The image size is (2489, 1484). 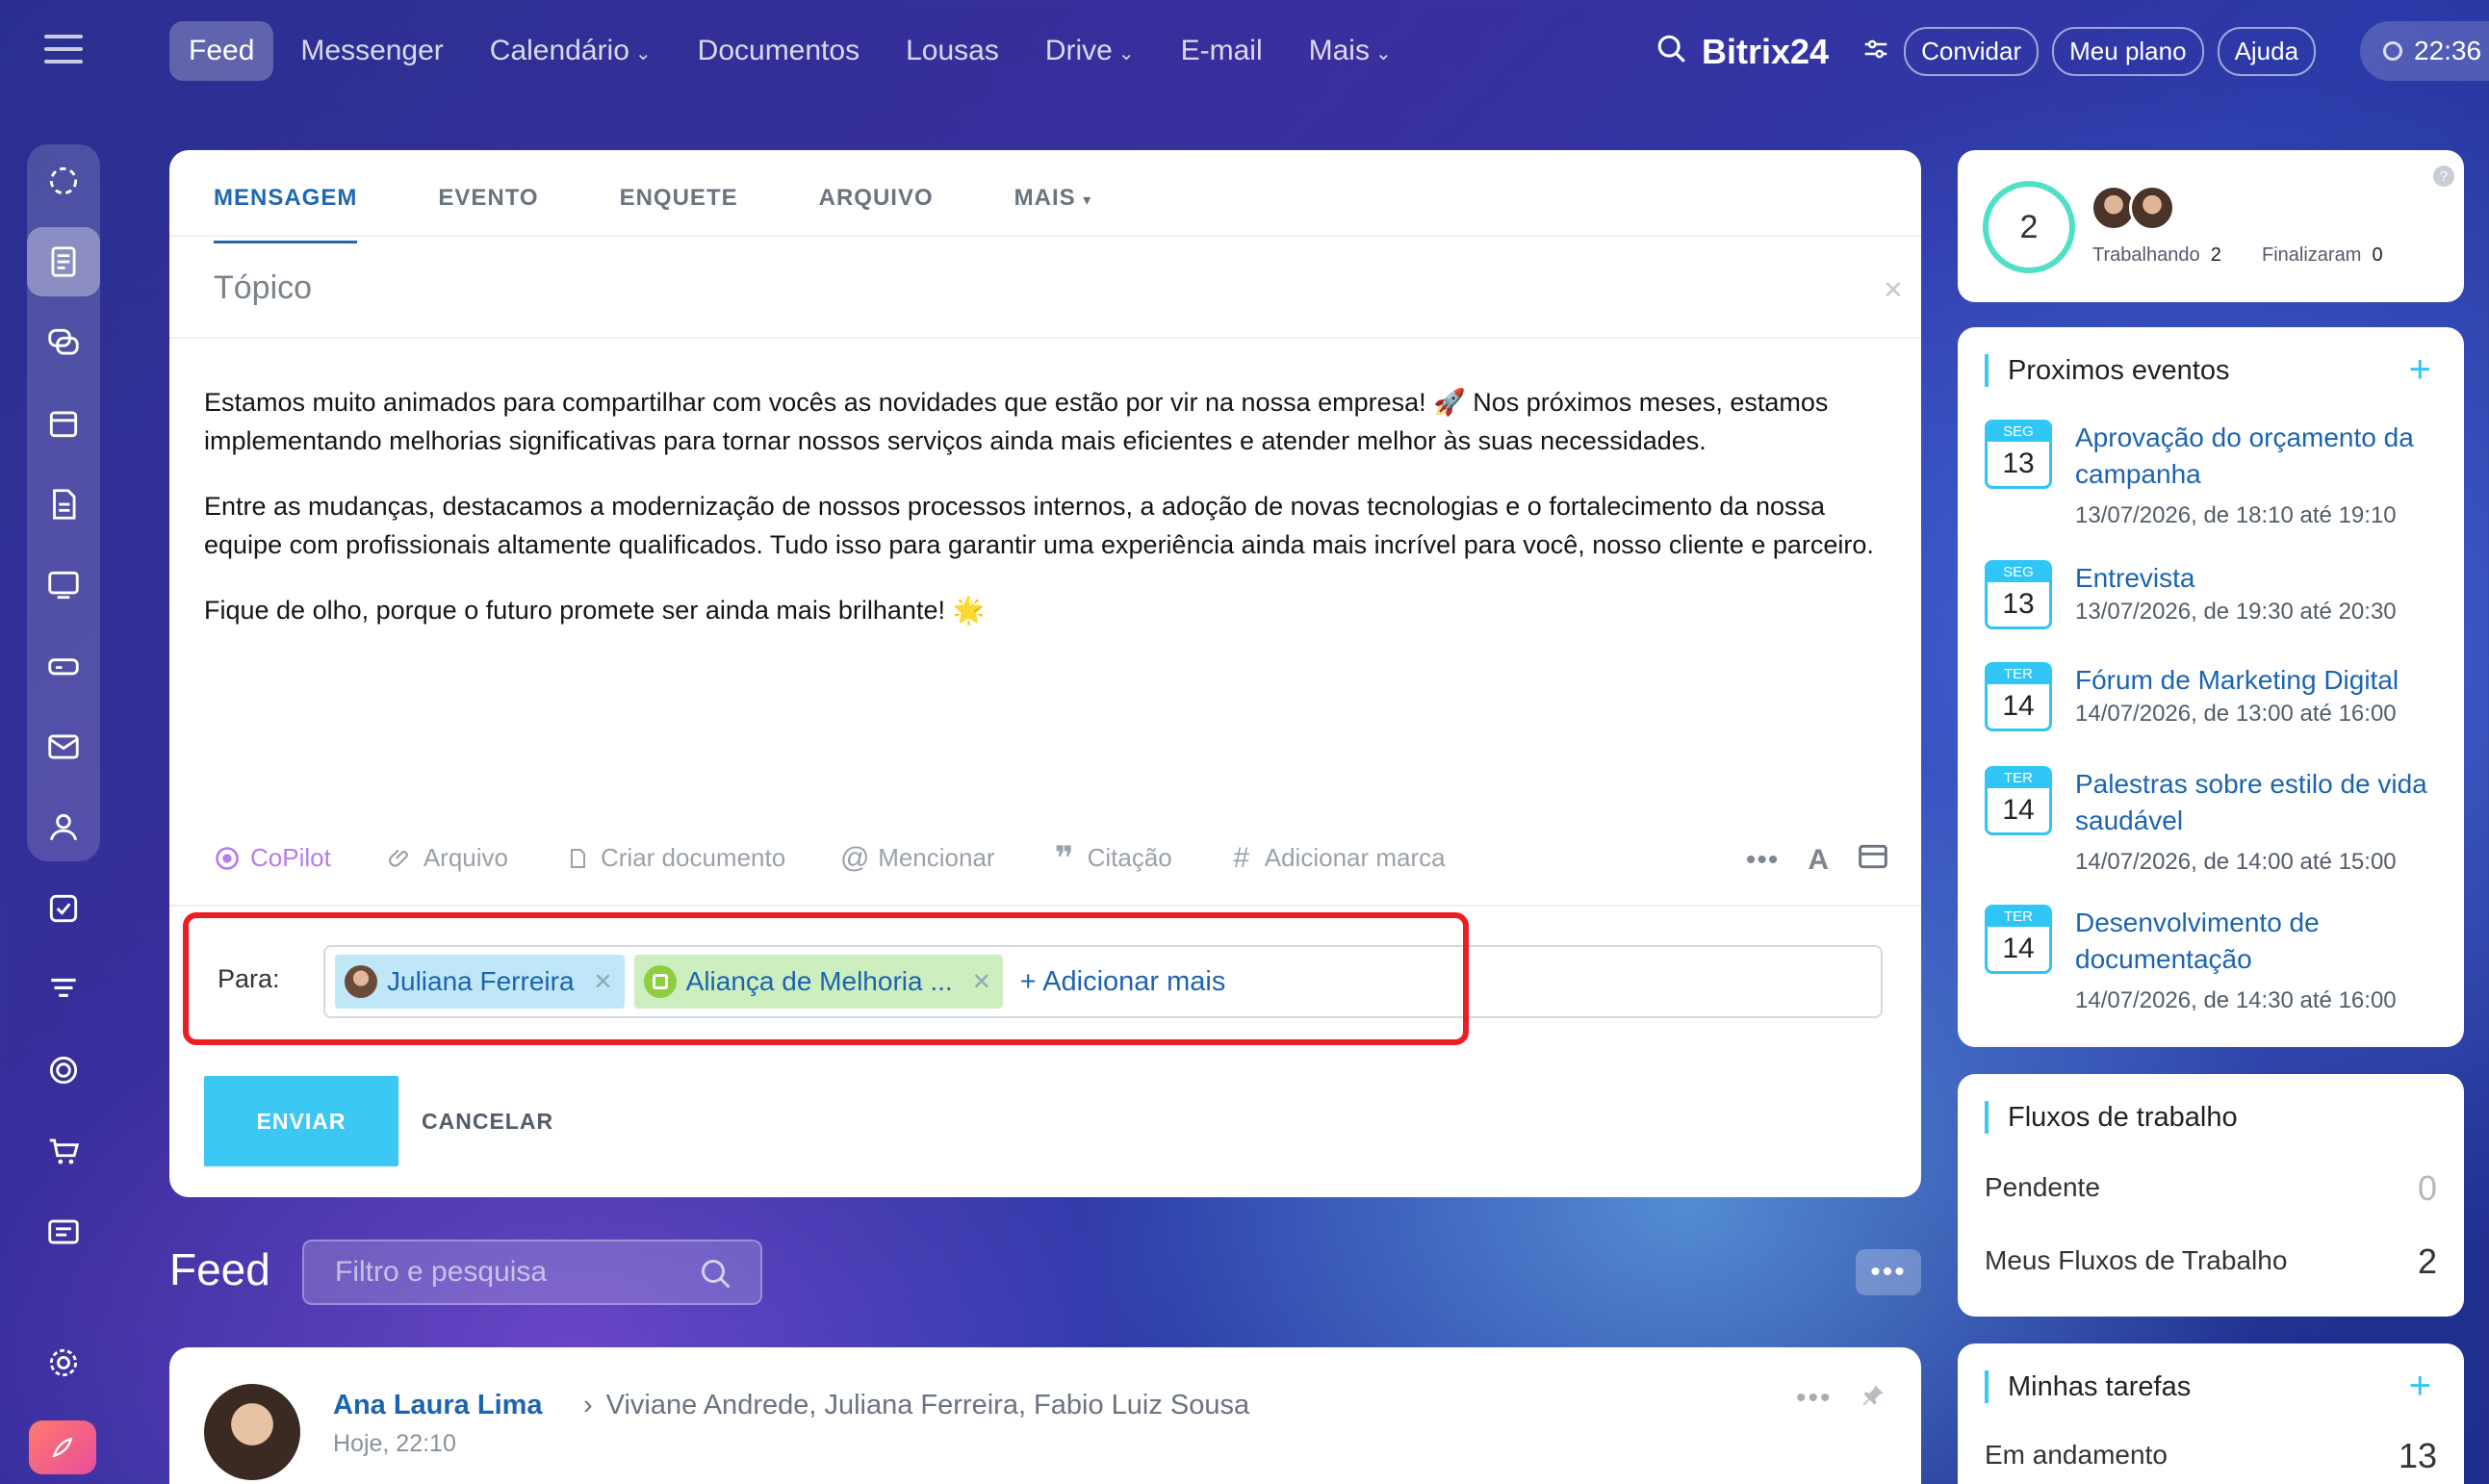 I want to click on chat-icon, so click(x=63, y=343).